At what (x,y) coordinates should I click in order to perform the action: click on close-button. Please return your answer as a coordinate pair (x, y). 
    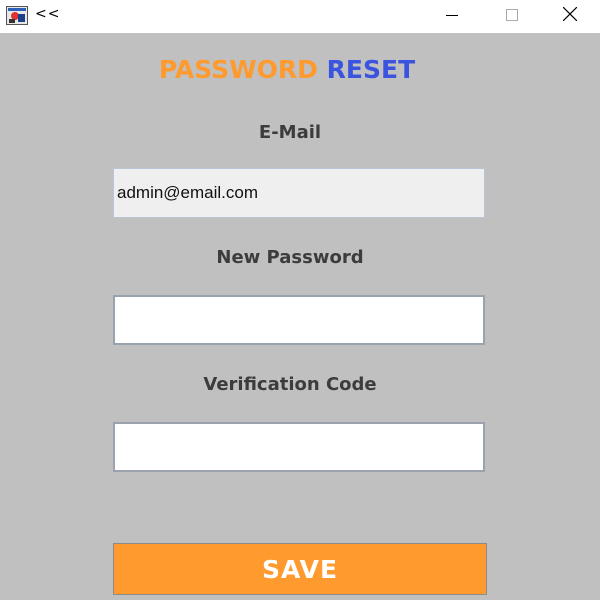
    Looking at the image, I should click on (570, 16).